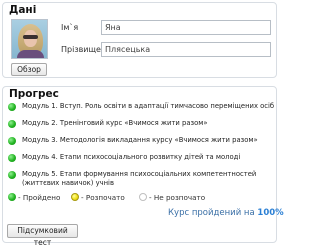 The width and height of the screenshot is (320, 249). Describe the element at coordinates (70, 27) in the screenshot. I see `first-name-label: Ім`я` at that location.